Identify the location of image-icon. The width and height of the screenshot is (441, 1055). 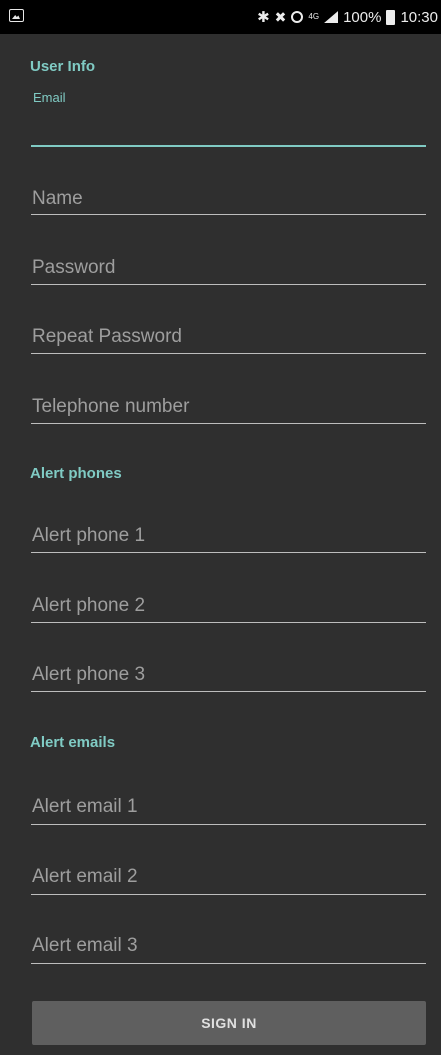
(16, 15).